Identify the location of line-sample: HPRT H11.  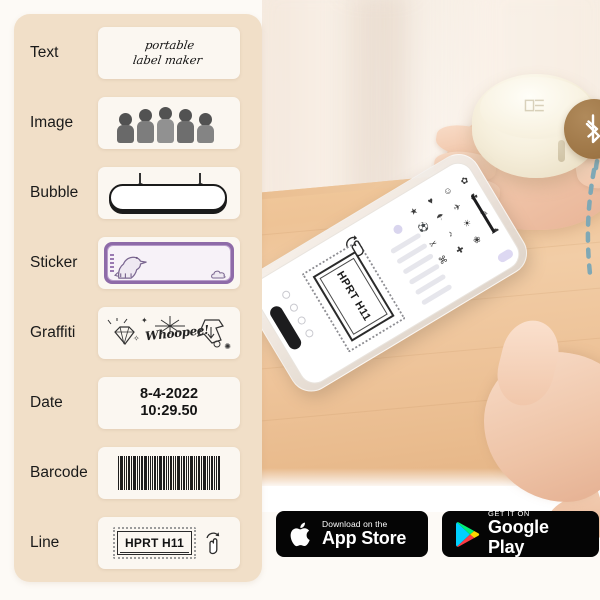
(169, 543).